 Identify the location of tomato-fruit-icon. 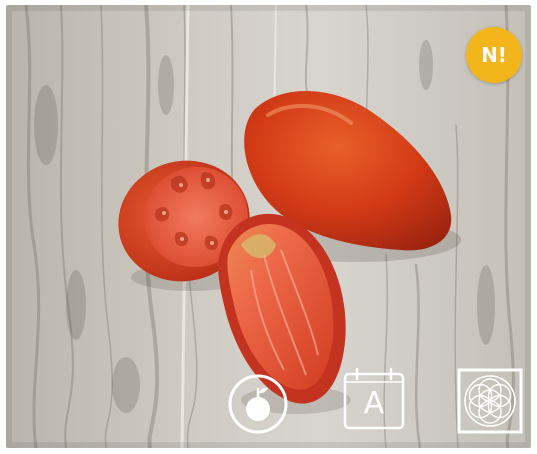
(258, 404).